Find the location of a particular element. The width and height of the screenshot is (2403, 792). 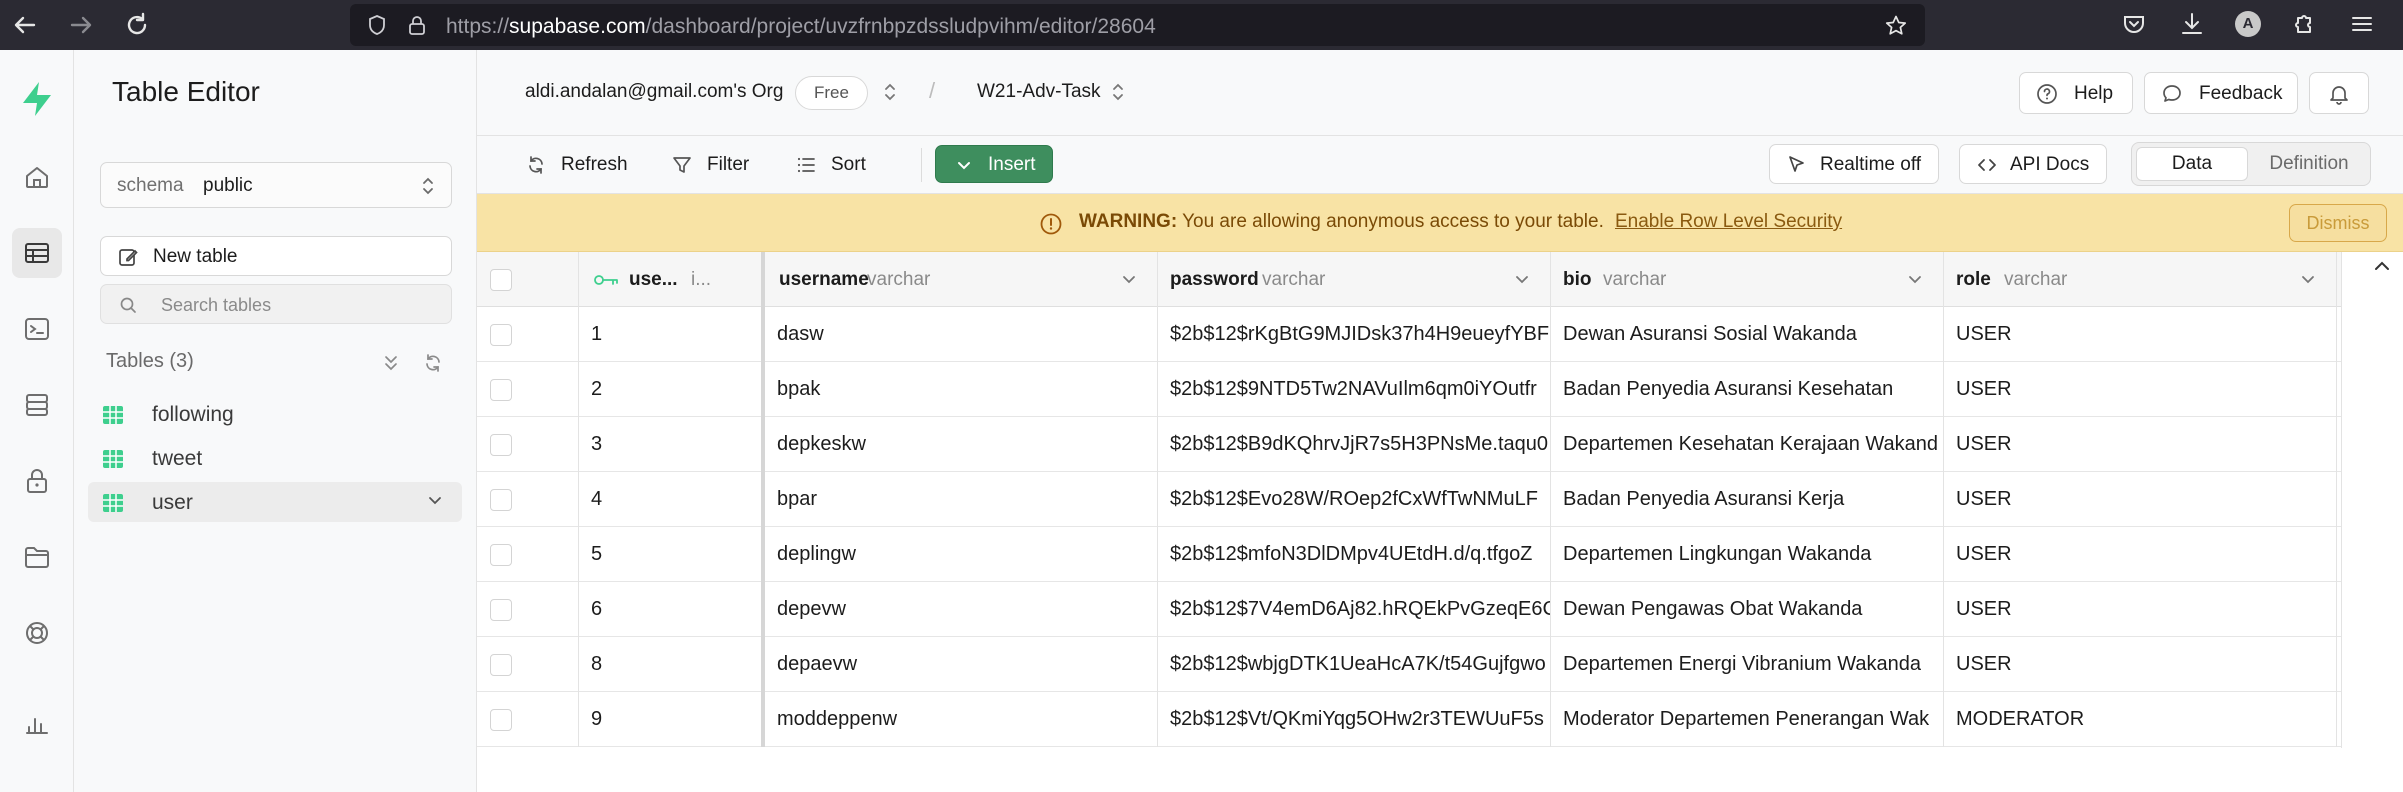

help-button: Help is located at coordinates (2076, 93).